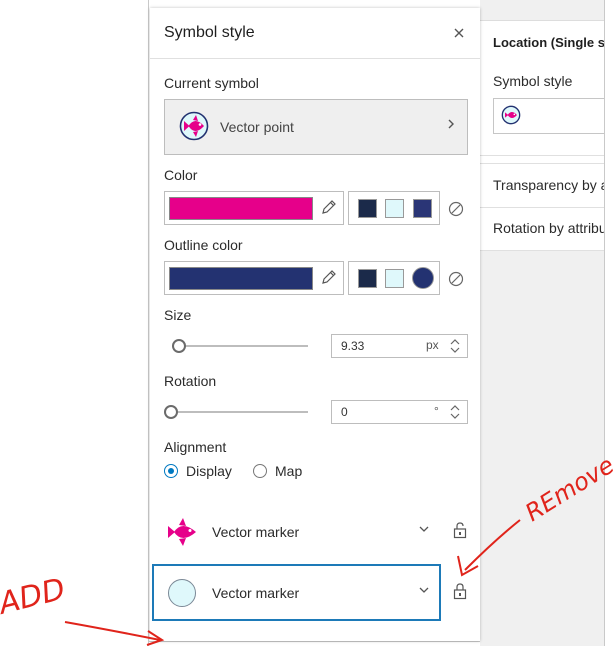 This screenshot has width=616, height=646. Describe the element at coordinates (179, 346) in the screenshot. I see `size-slider-thumb` at that location.